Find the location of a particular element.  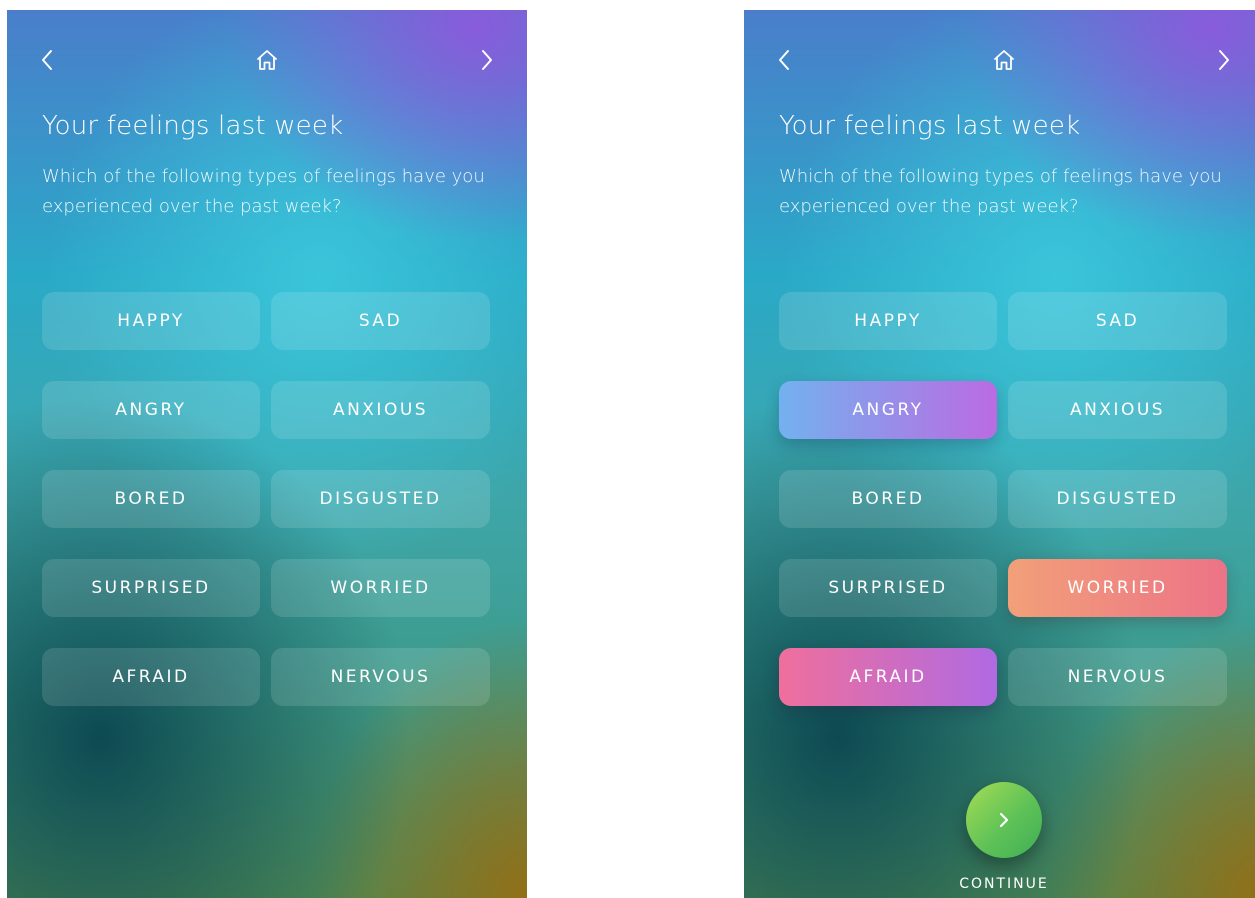

continue-button is located at coordinates (1004, 820).